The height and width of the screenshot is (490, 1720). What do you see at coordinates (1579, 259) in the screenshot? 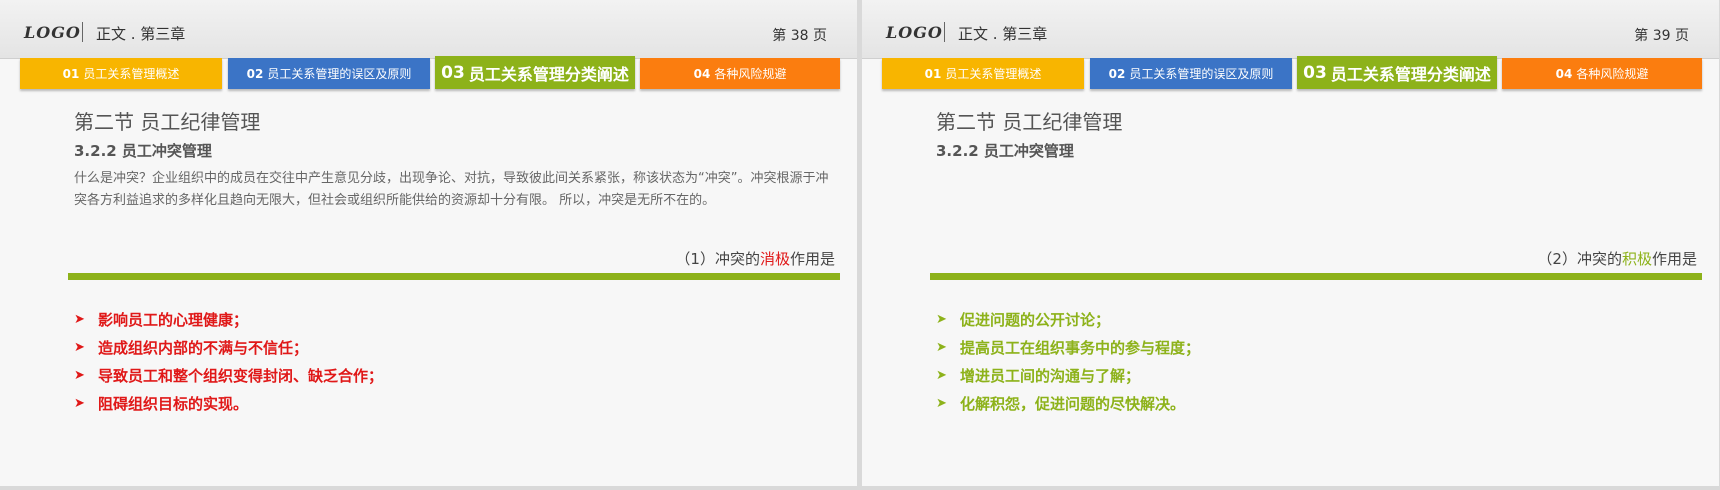
I see `role-prefix: （2）冲突的` at bounding box center [1579, 259].